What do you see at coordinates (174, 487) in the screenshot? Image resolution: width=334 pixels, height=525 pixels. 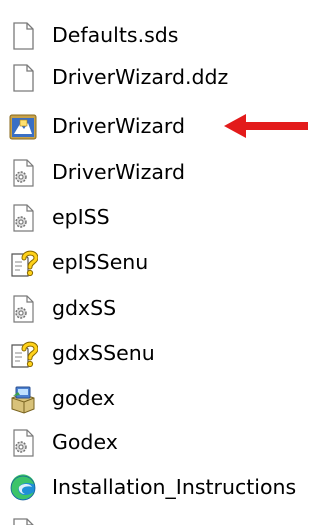 I see `file-name: Installation_Instructions` at bounding box center [174, 487].